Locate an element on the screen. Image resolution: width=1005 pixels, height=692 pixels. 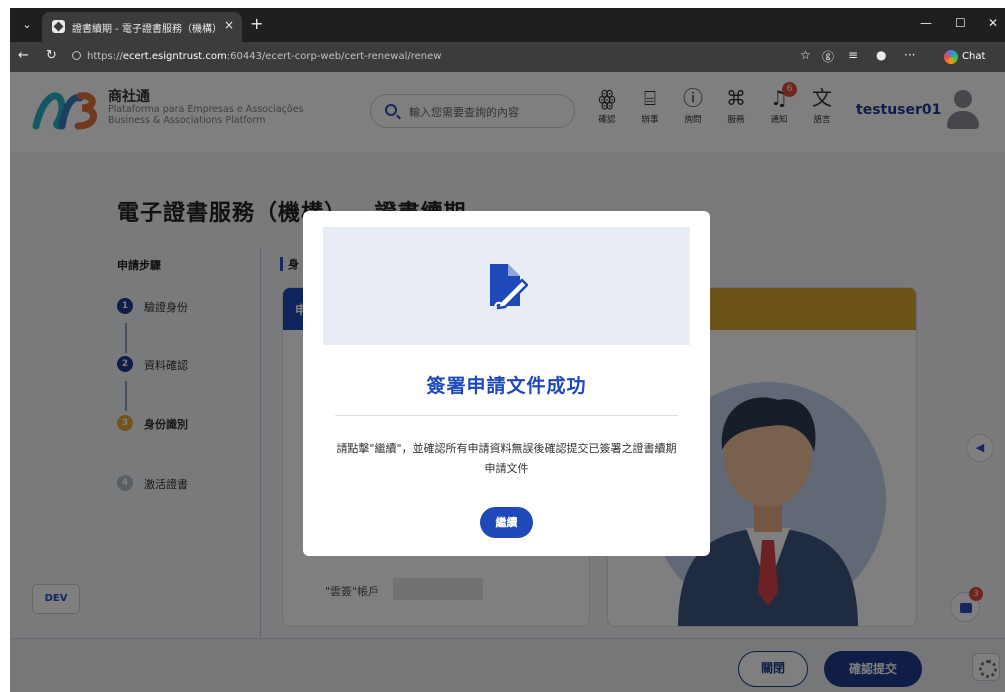
window-close-icon: ✕ is located at coordinates (993, 23).